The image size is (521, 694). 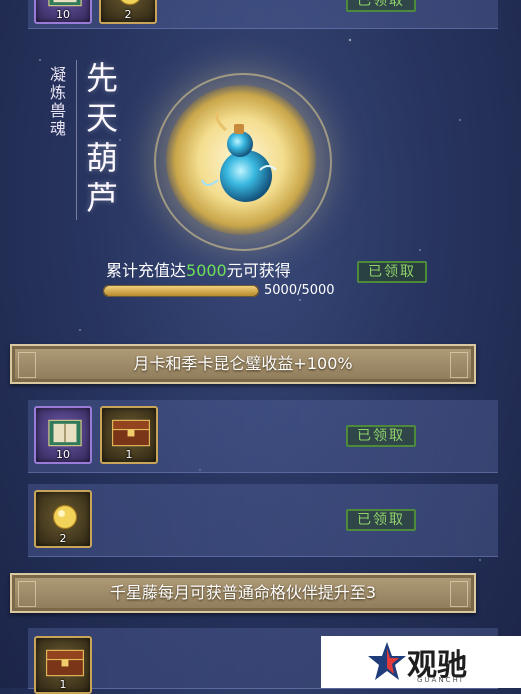 I want to click on spell-book-icon, so click(x=65, y=433).